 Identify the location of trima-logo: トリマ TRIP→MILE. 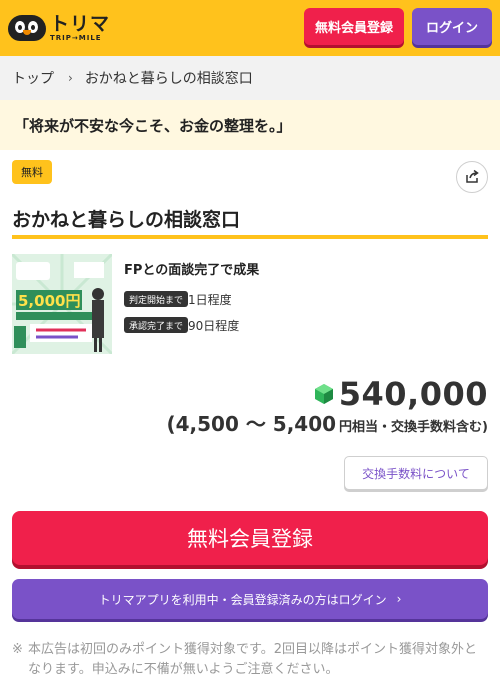
(59, 28).